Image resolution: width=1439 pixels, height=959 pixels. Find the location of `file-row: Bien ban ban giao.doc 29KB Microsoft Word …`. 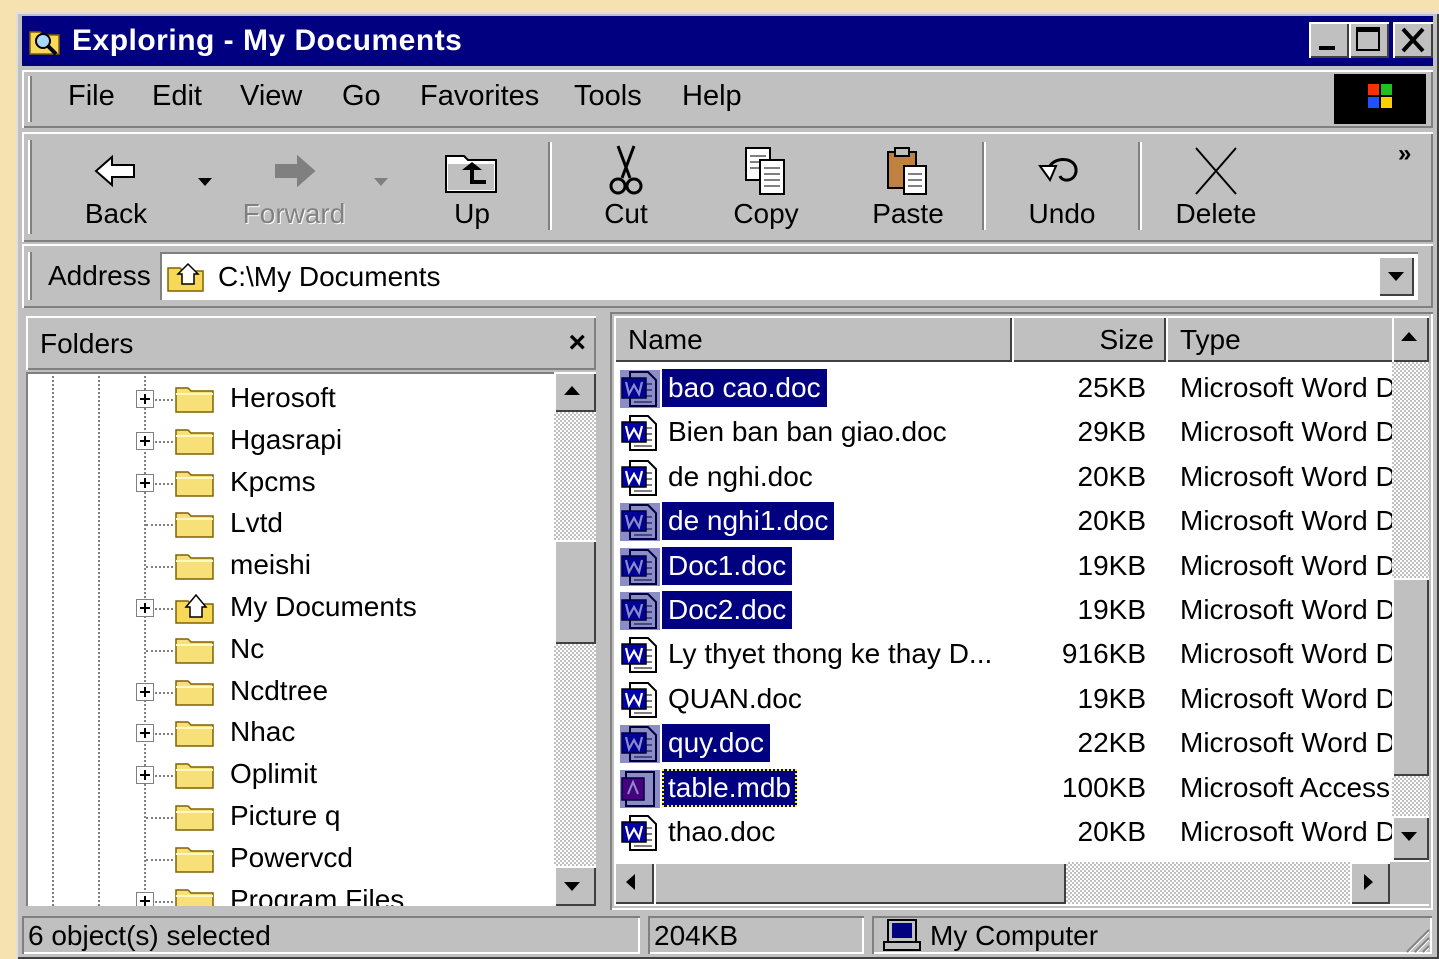

file-row: Bien ban ban giao.doc 29KB Microsoft Word … is located at coordinates (1004, 432).